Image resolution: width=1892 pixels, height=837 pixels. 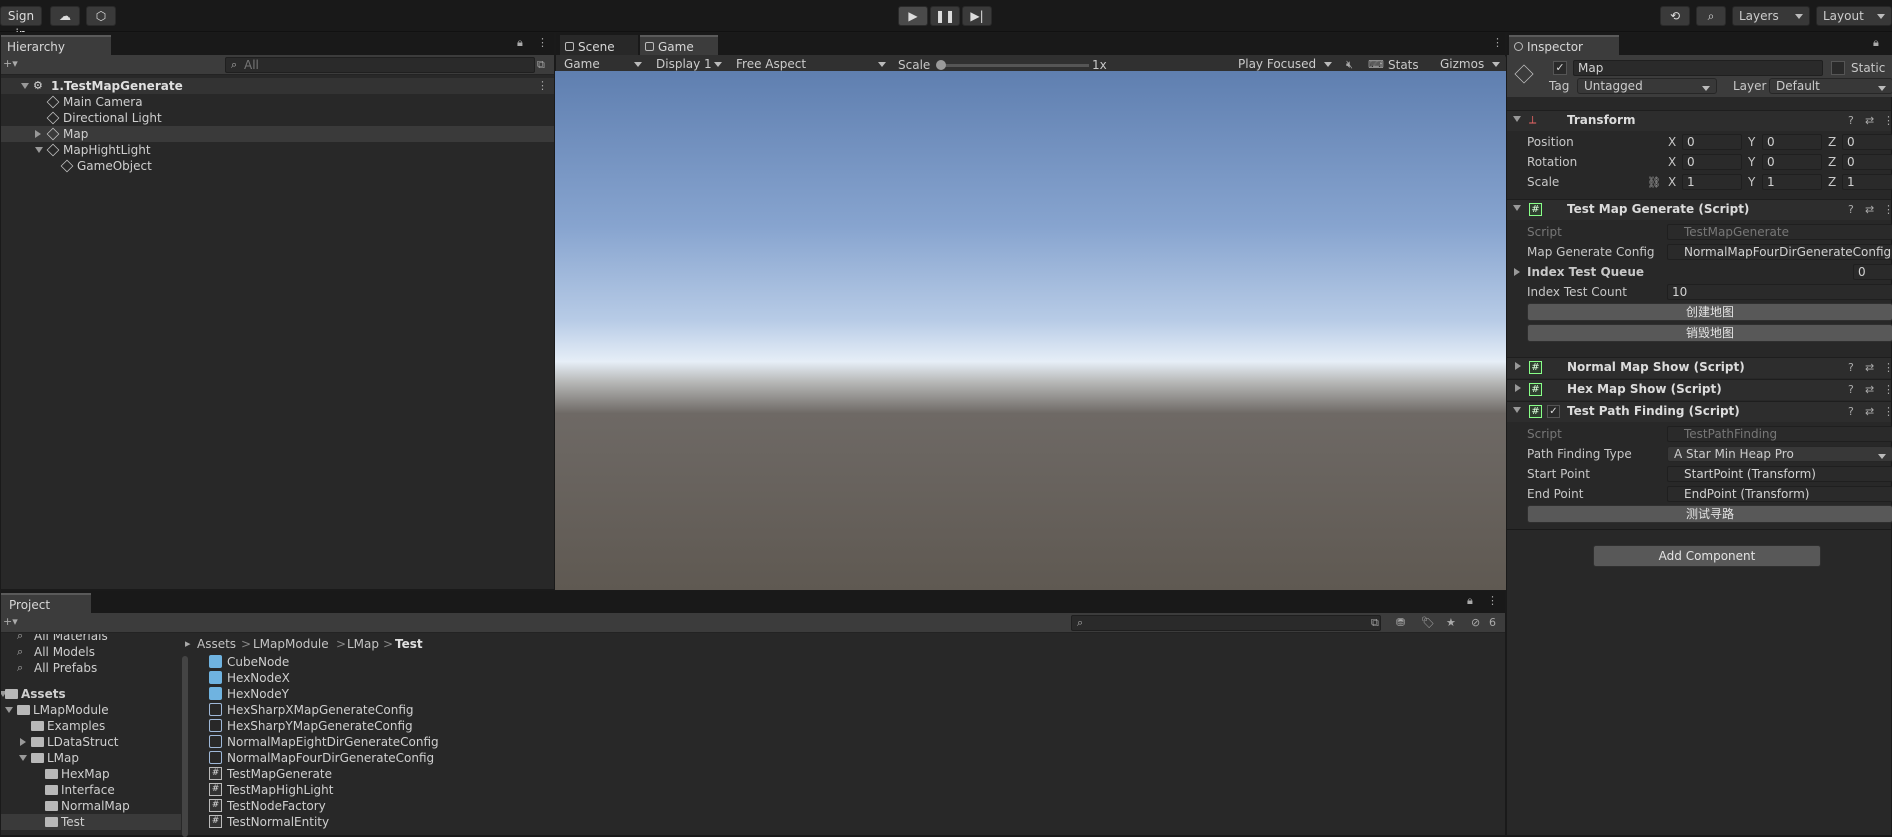 What do you see at coordinates (277, 86) in the screenshot?
I see `scene-row: ⚙ 1.TestMapGenerate ⋮` at bounding box center [277, 86].